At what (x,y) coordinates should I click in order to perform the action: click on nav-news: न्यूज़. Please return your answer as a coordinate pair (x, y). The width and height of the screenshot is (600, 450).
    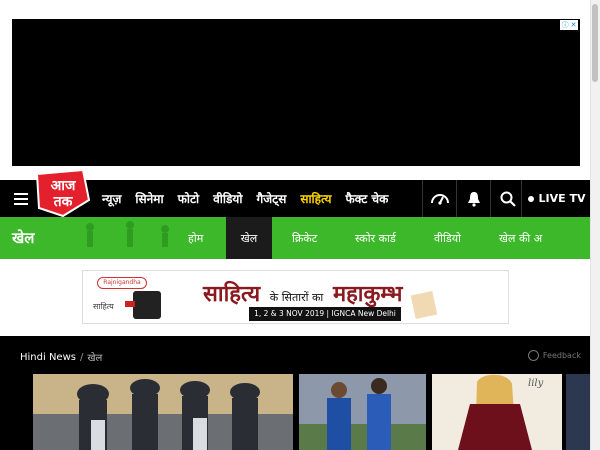
    Looking at the image, I should click on (111, 198).